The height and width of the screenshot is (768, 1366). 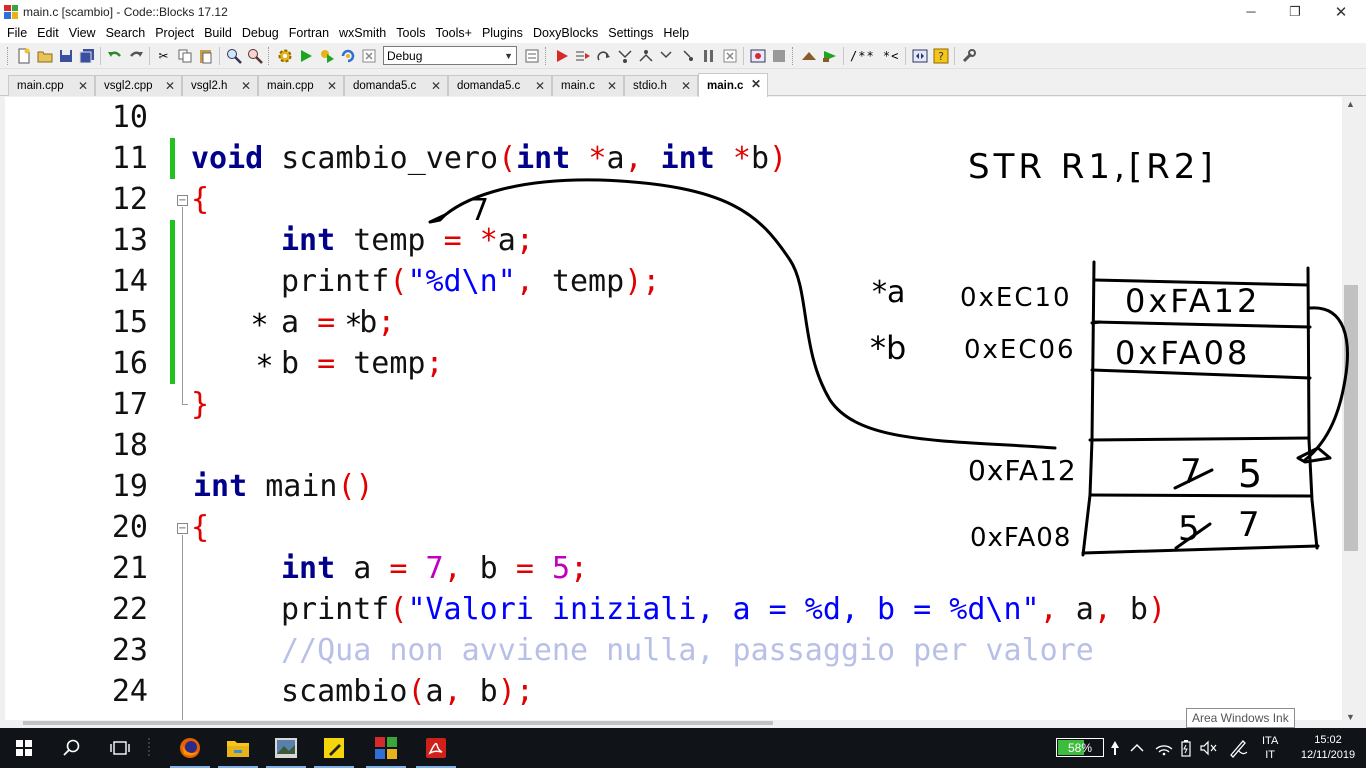 What do you see at coordinates (1164, 748) in the screenshot?
I see `wifi-icon` at bounding box center [1164, 748].